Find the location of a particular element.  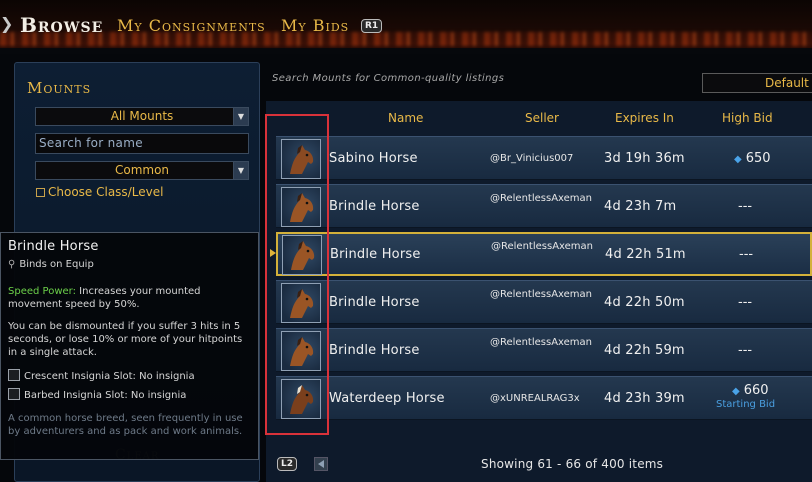

r1-button-hint: R1 is located at coordinates (372, 26).